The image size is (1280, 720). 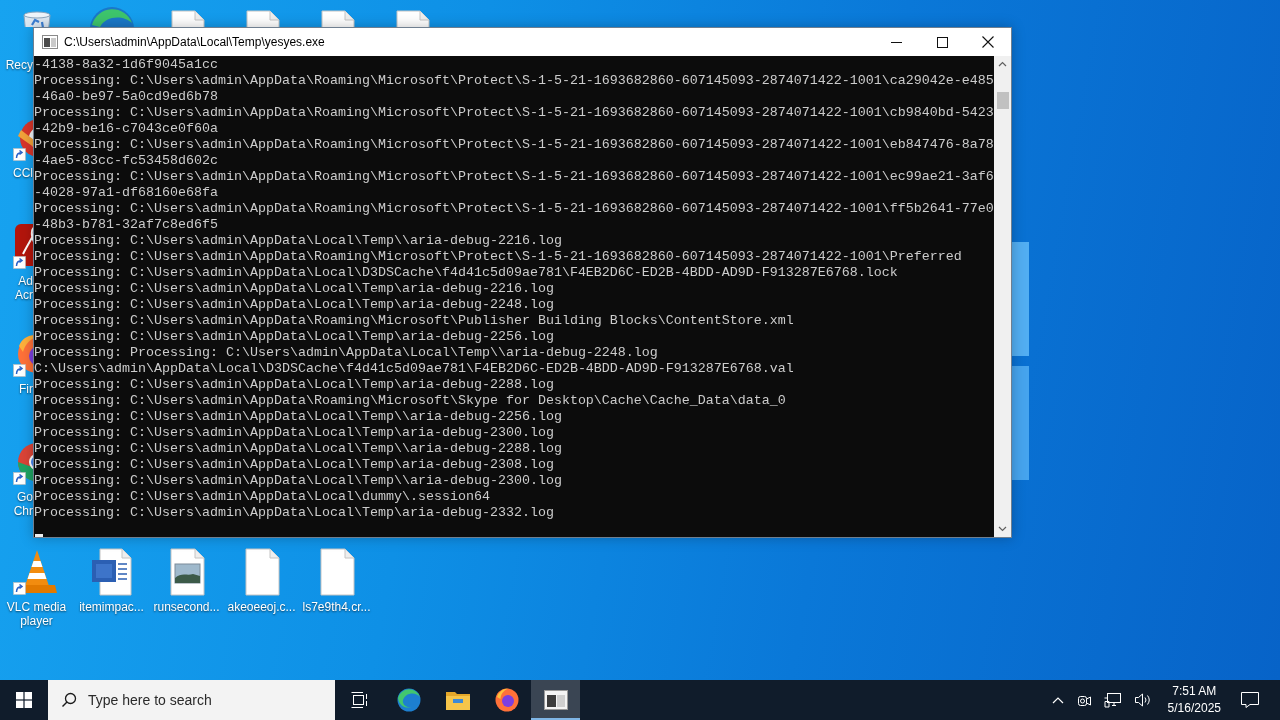 I want to click on console-line: Processing: C:\Users\admin\AppData\Roaming\Microsoft\Protect\S-1-5-21-1693682860-607145093-2874071422-1001\Preferred, so click(x=498, y=257).